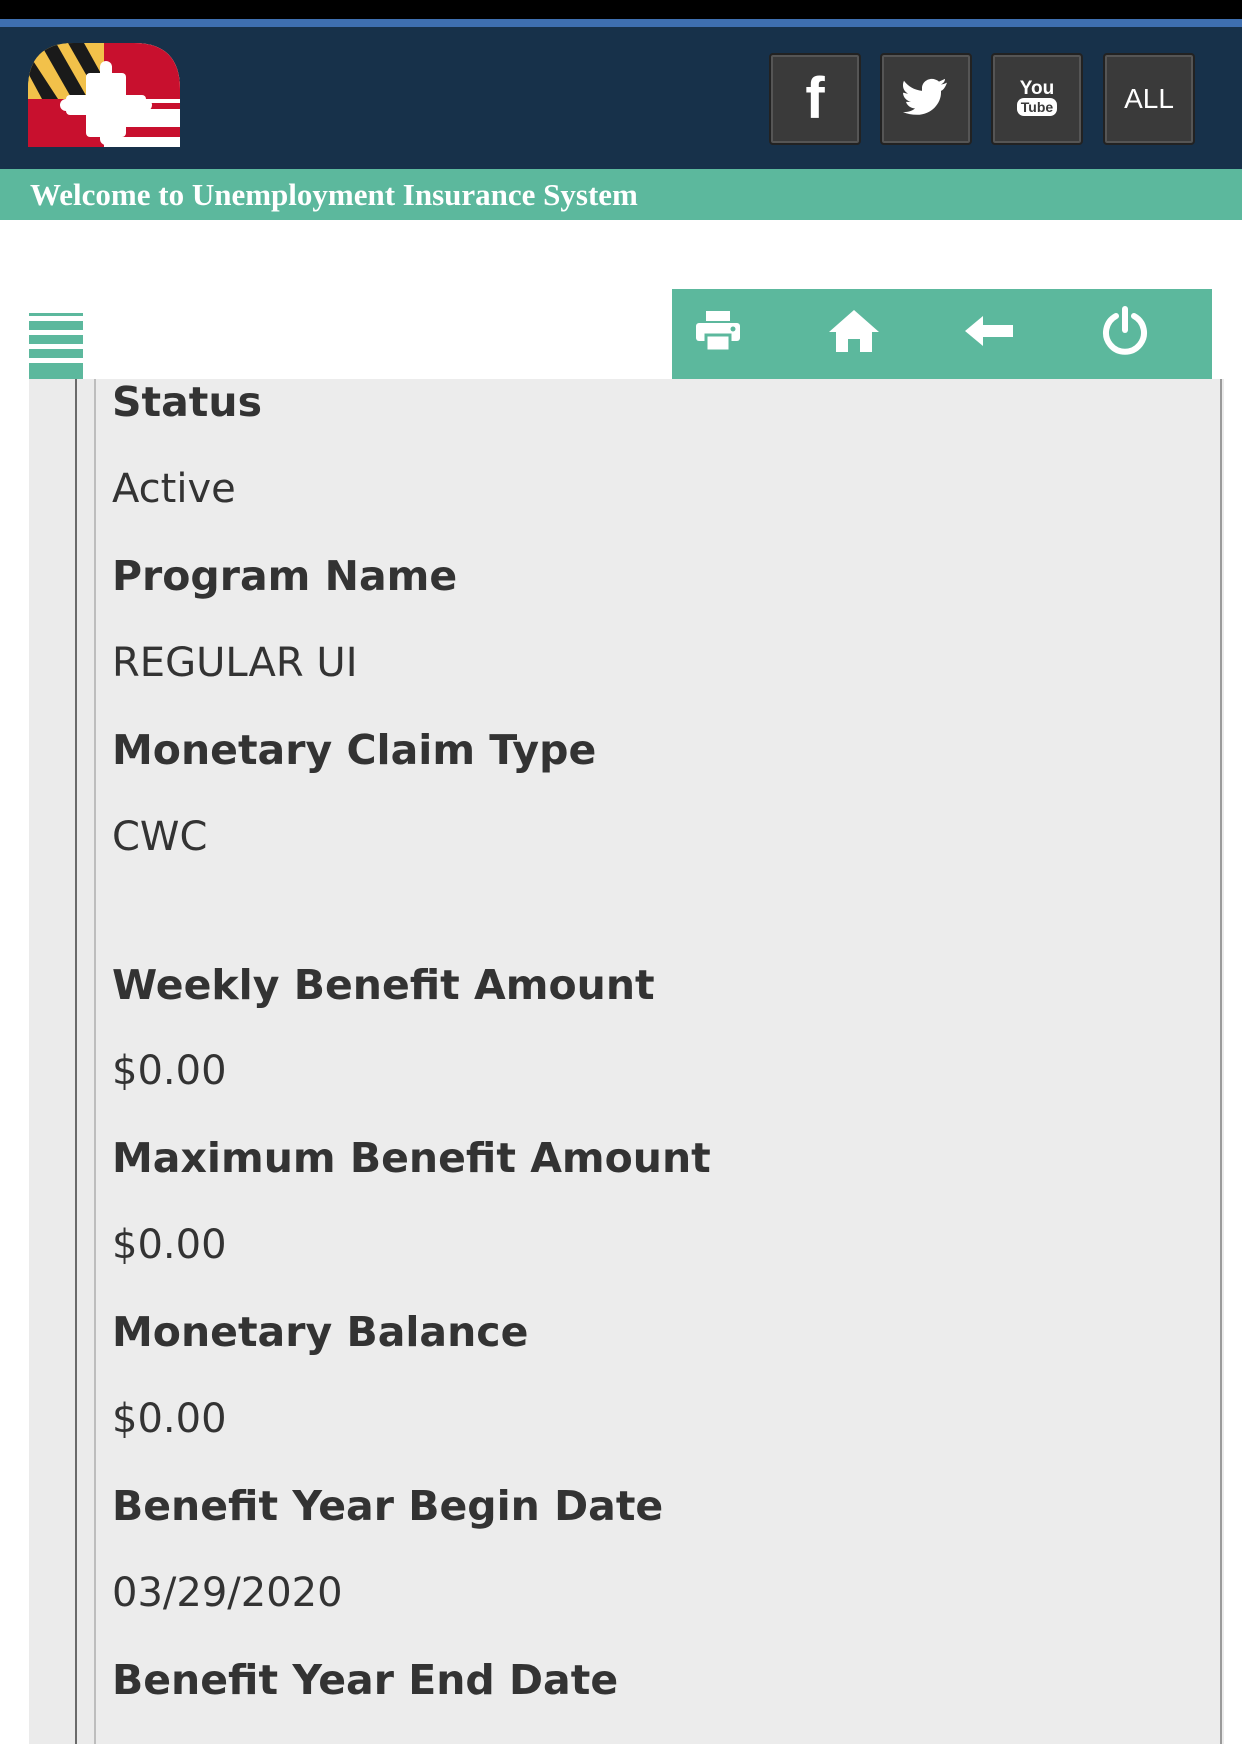 Image resolution: width=1242 pixels, height=1744 pixels. What do you see at coordinates (334, 194) in the screenshot?
I see `welcome-text: Welcome to Unemployment Insurance System` at bounding box center [334, 194].